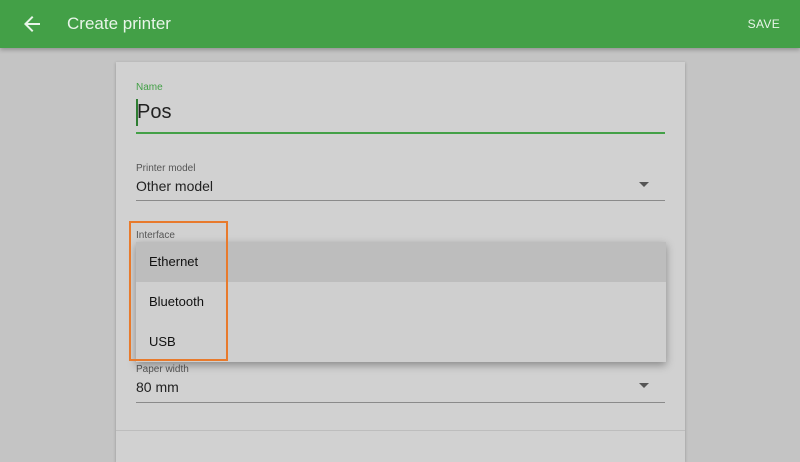  What do you see at coordinates (154, 112) in the screenshot?
I see `name-input: Pos` at bounding box center [154, 112].